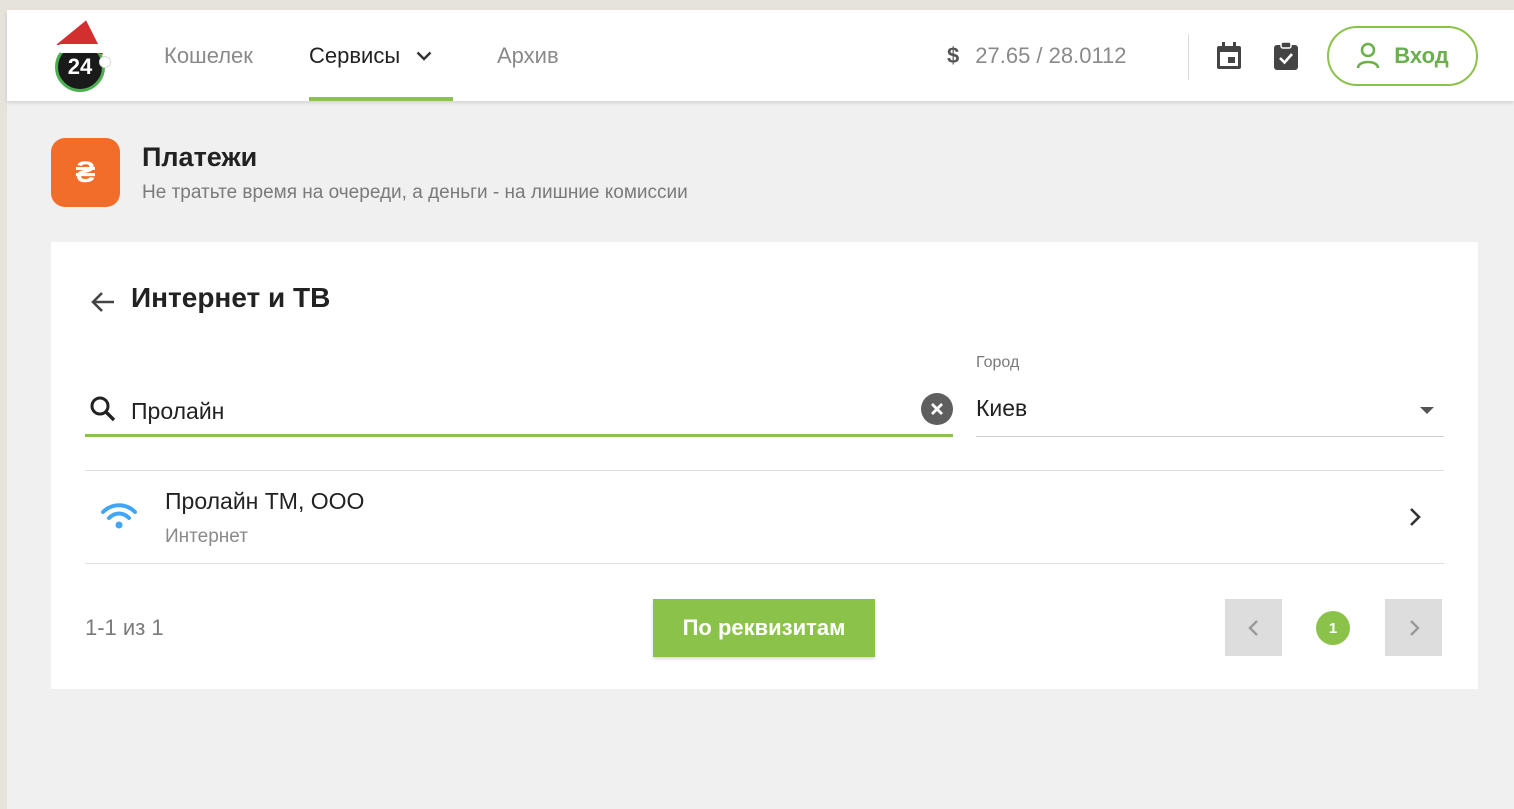  I want to click on user-icon, so click(1368, 55).